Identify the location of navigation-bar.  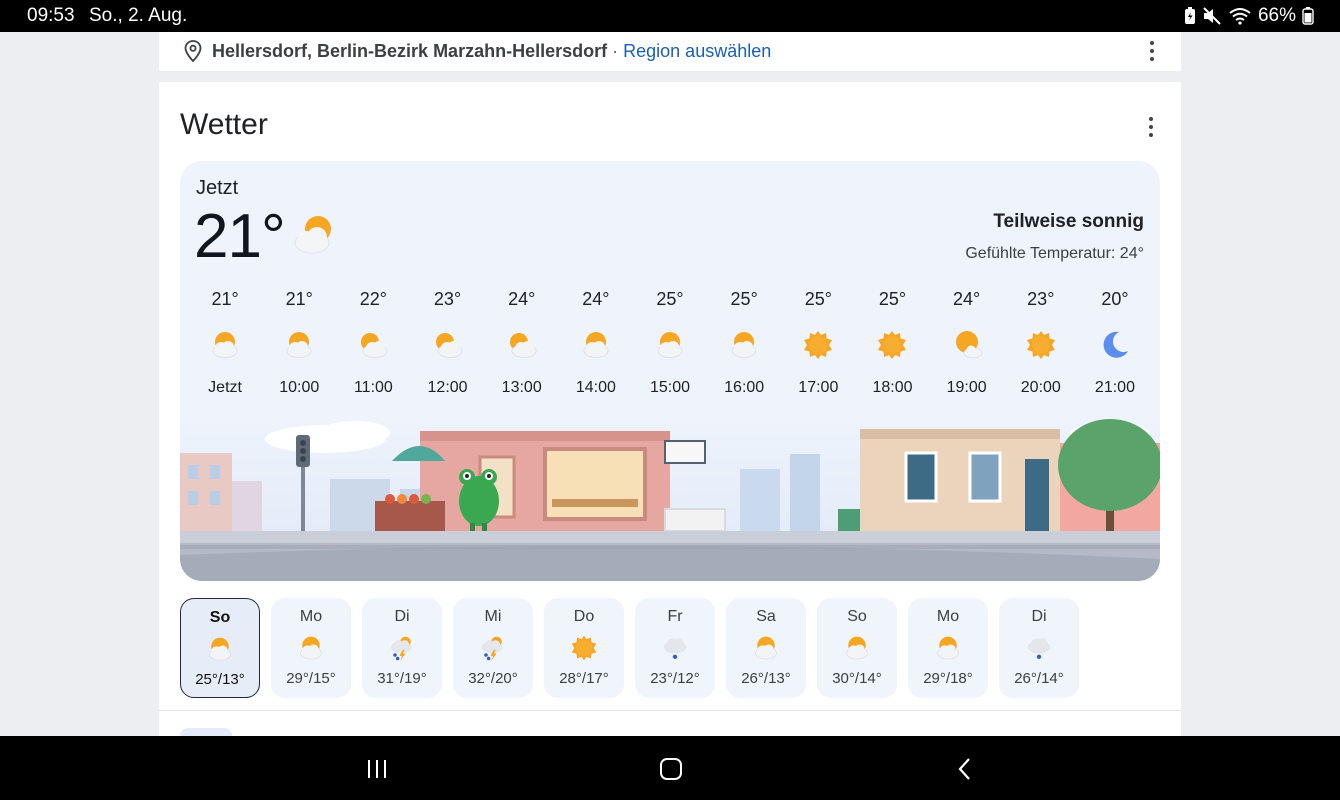
(670, 768).